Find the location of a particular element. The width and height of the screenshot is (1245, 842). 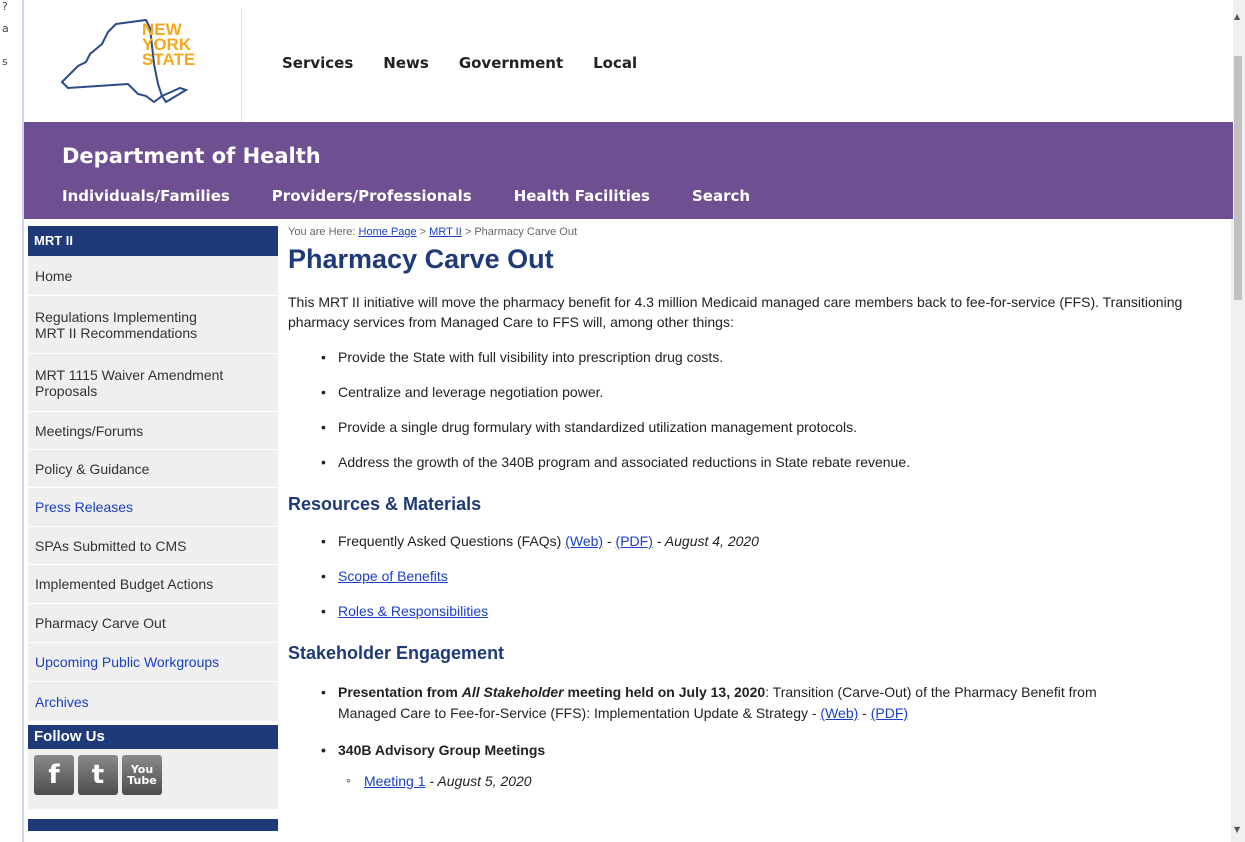

presentation-pdf-link: (PDF) is located at coordinates (889, 713).